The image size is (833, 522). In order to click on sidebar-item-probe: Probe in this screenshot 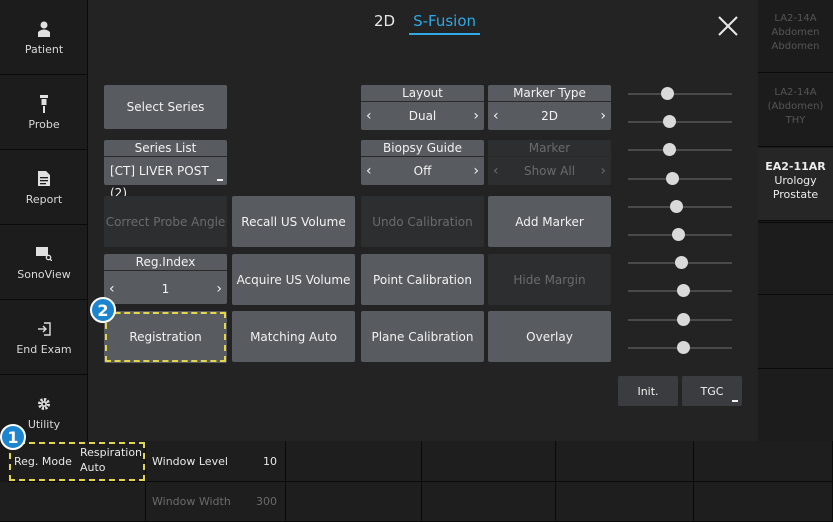, I will do `click(44, 112)`.